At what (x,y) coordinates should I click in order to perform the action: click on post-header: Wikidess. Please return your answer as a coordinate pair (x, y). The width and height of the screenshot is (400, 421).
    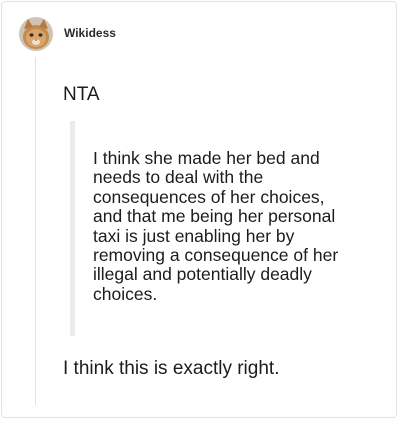
    Looking at the image, I should click on (67, 34).